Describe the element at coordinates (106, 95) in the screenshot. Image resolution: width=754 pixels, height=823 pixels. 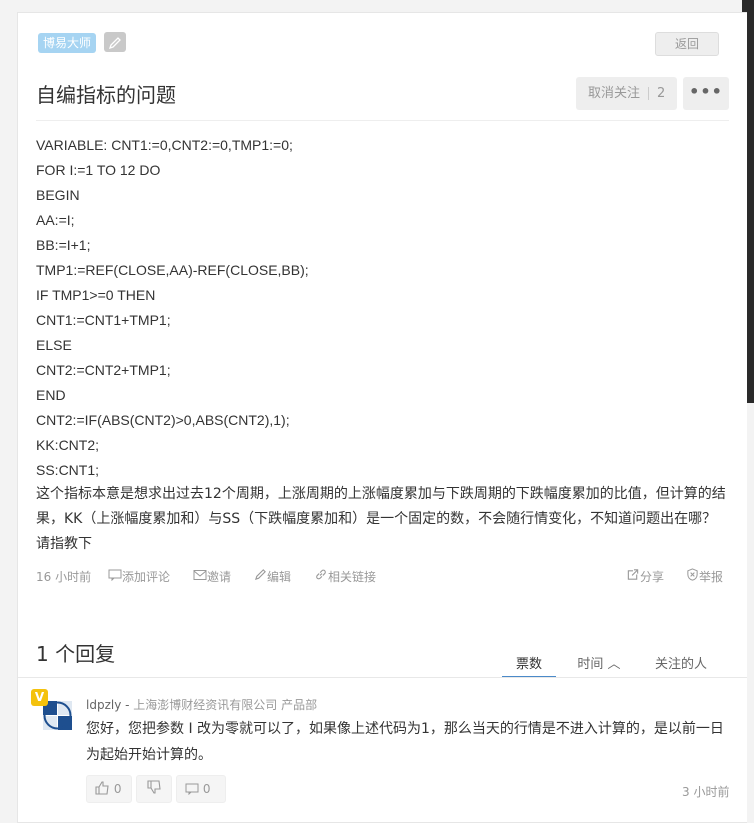
I see `question-title: 自编指标的问题` at that location.